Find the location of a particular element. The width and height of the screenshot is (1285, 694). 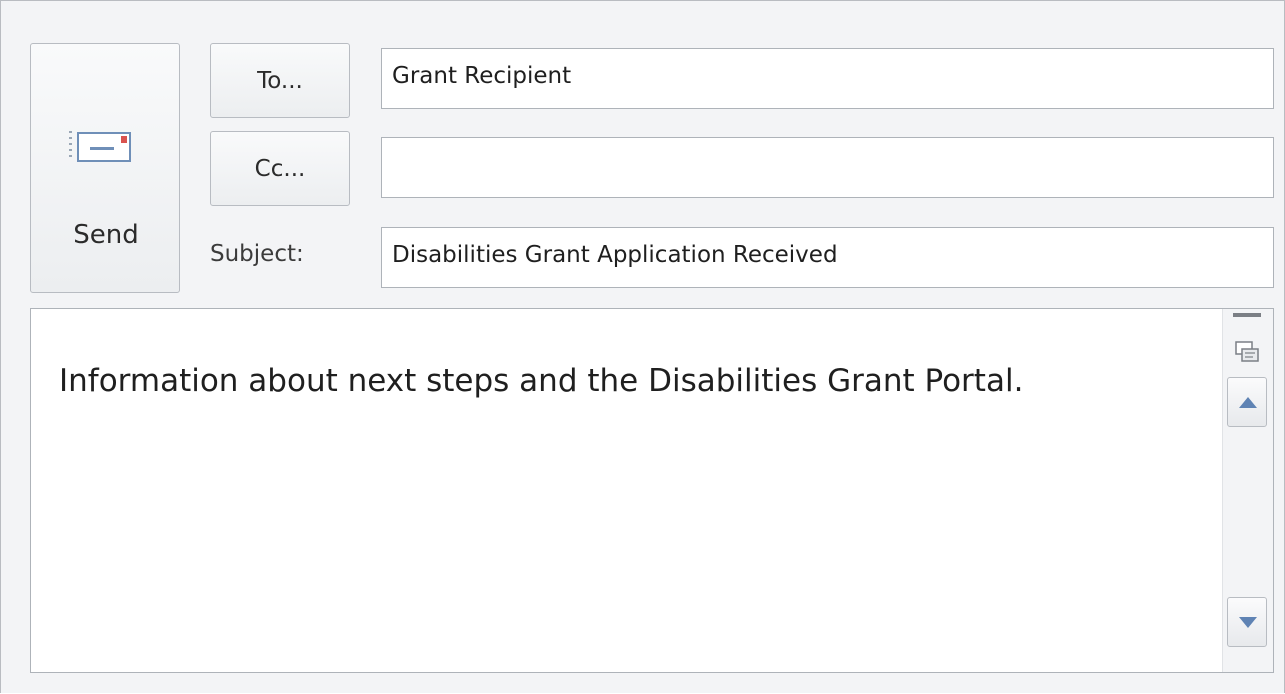

view-toggle-icon is located at coordinates (1247, 352).